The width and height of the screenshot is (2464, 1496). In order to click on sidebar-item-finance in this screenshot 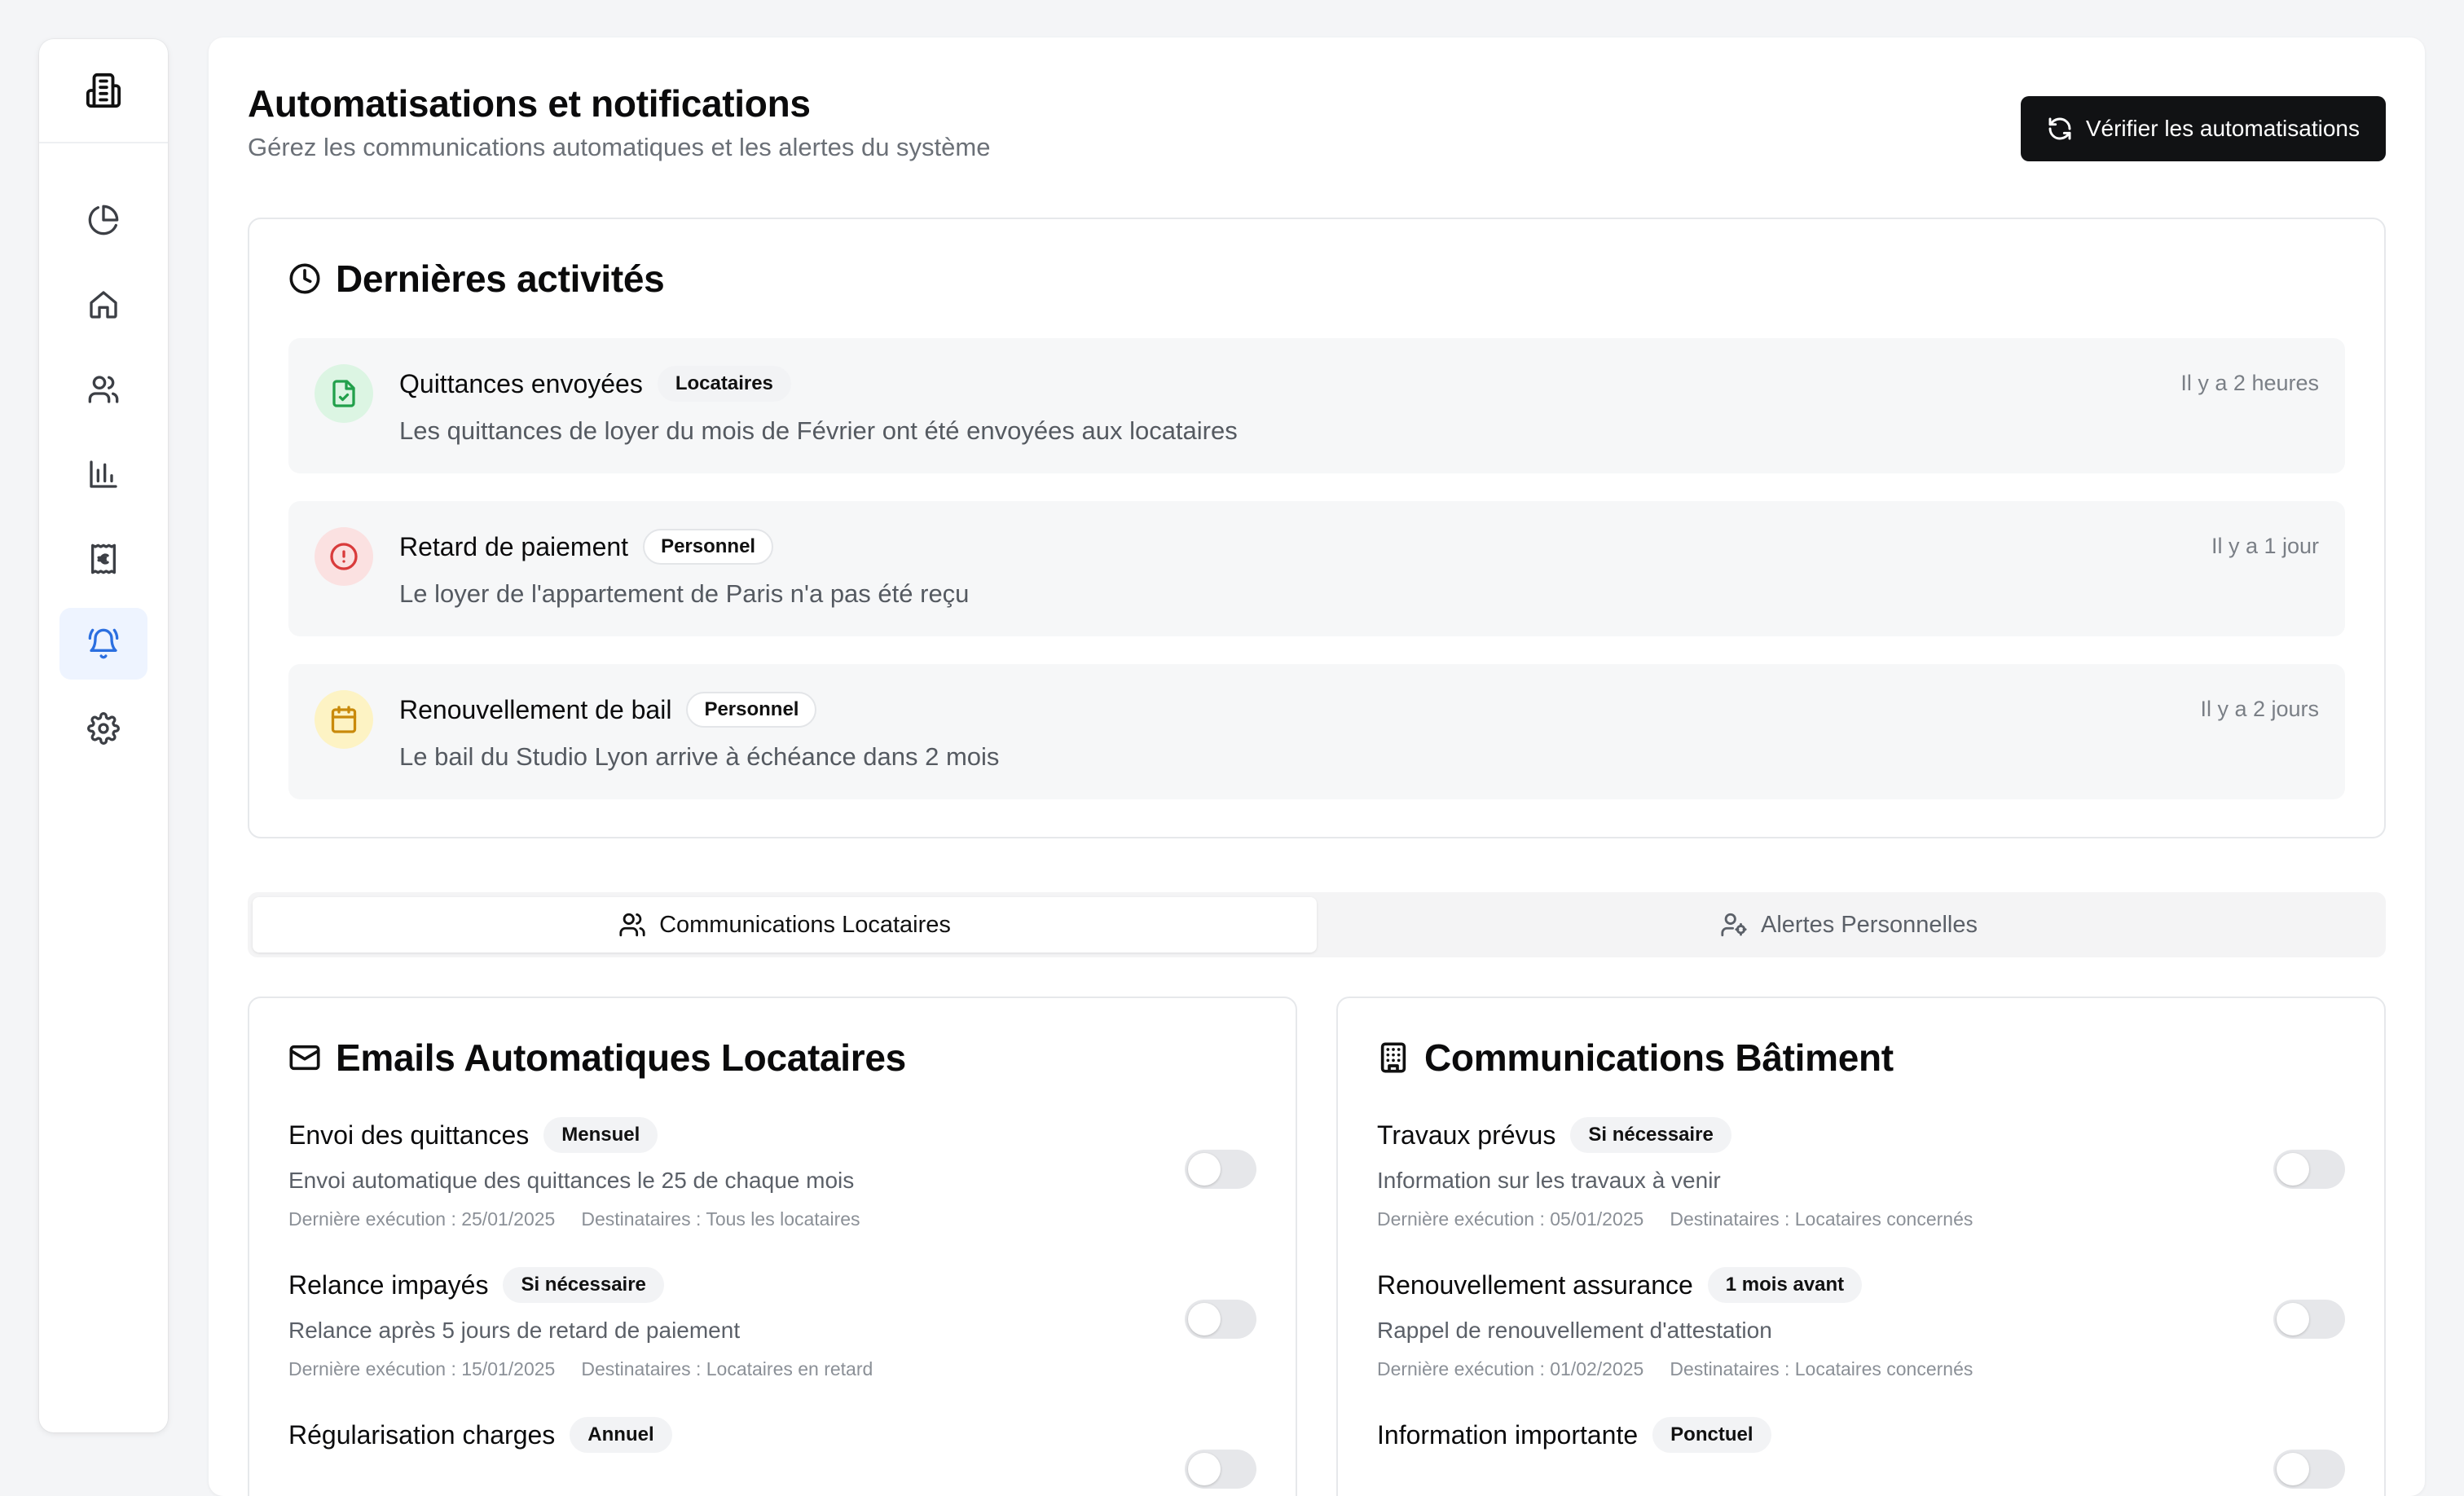, I will do `click(103, 559)`.